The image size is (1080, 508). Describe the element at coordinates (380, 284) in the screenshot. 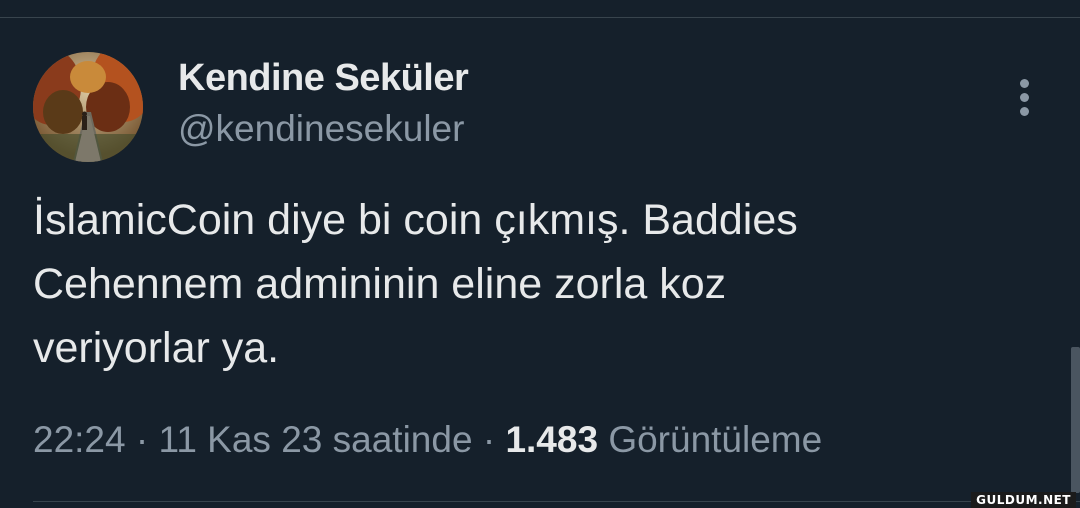

I see `tweet-text-line: Cehennem admininin eline zorla koz` at that location.